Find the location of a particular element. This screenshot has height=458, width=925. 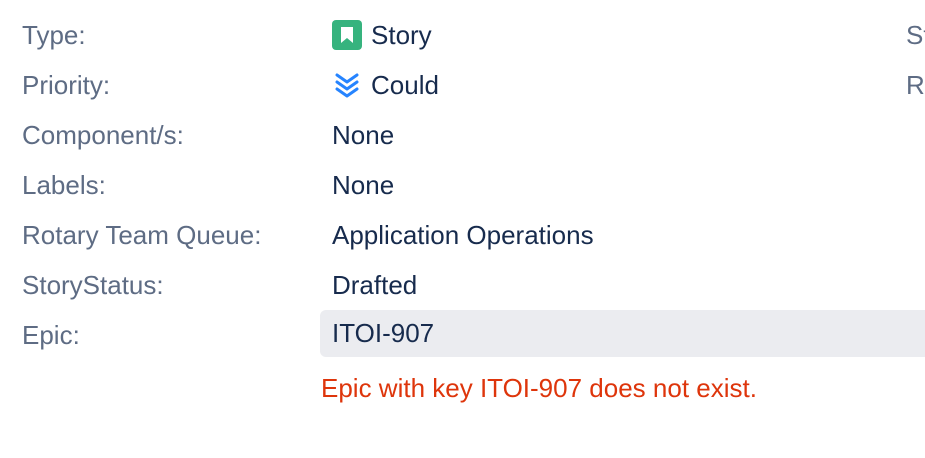

priority-value: Could is located at coordinates (385, 85).